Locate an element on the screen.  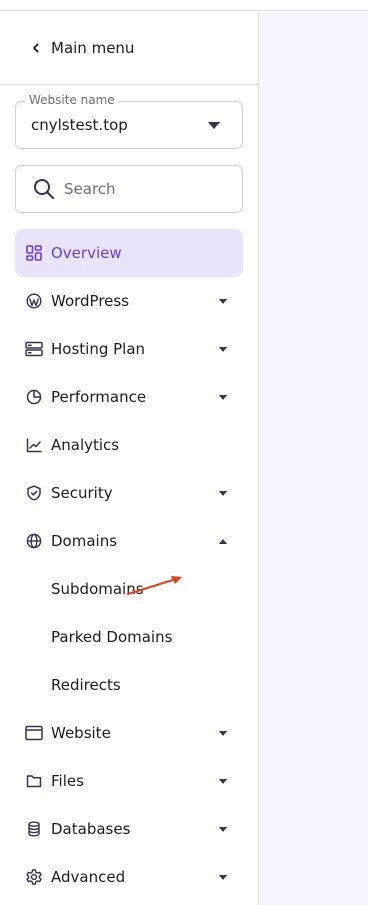
annotation-arrow-icon is located at coordinates (154, 585).